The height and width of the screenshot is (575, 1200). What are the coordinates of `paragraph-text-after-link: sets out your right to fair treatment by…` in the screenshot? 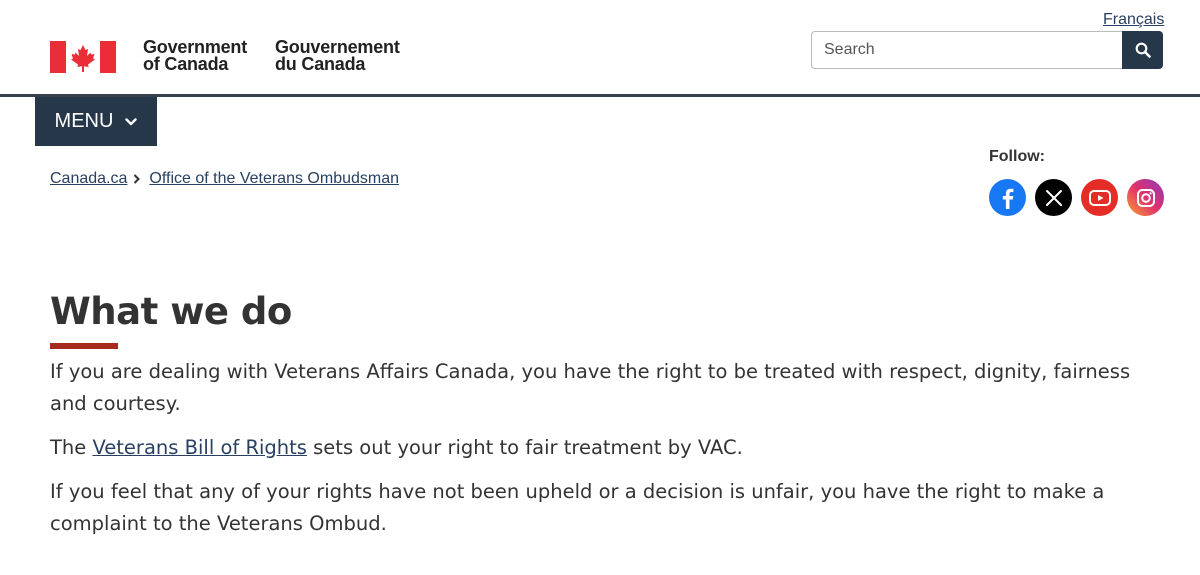 It's located at (524, 447).